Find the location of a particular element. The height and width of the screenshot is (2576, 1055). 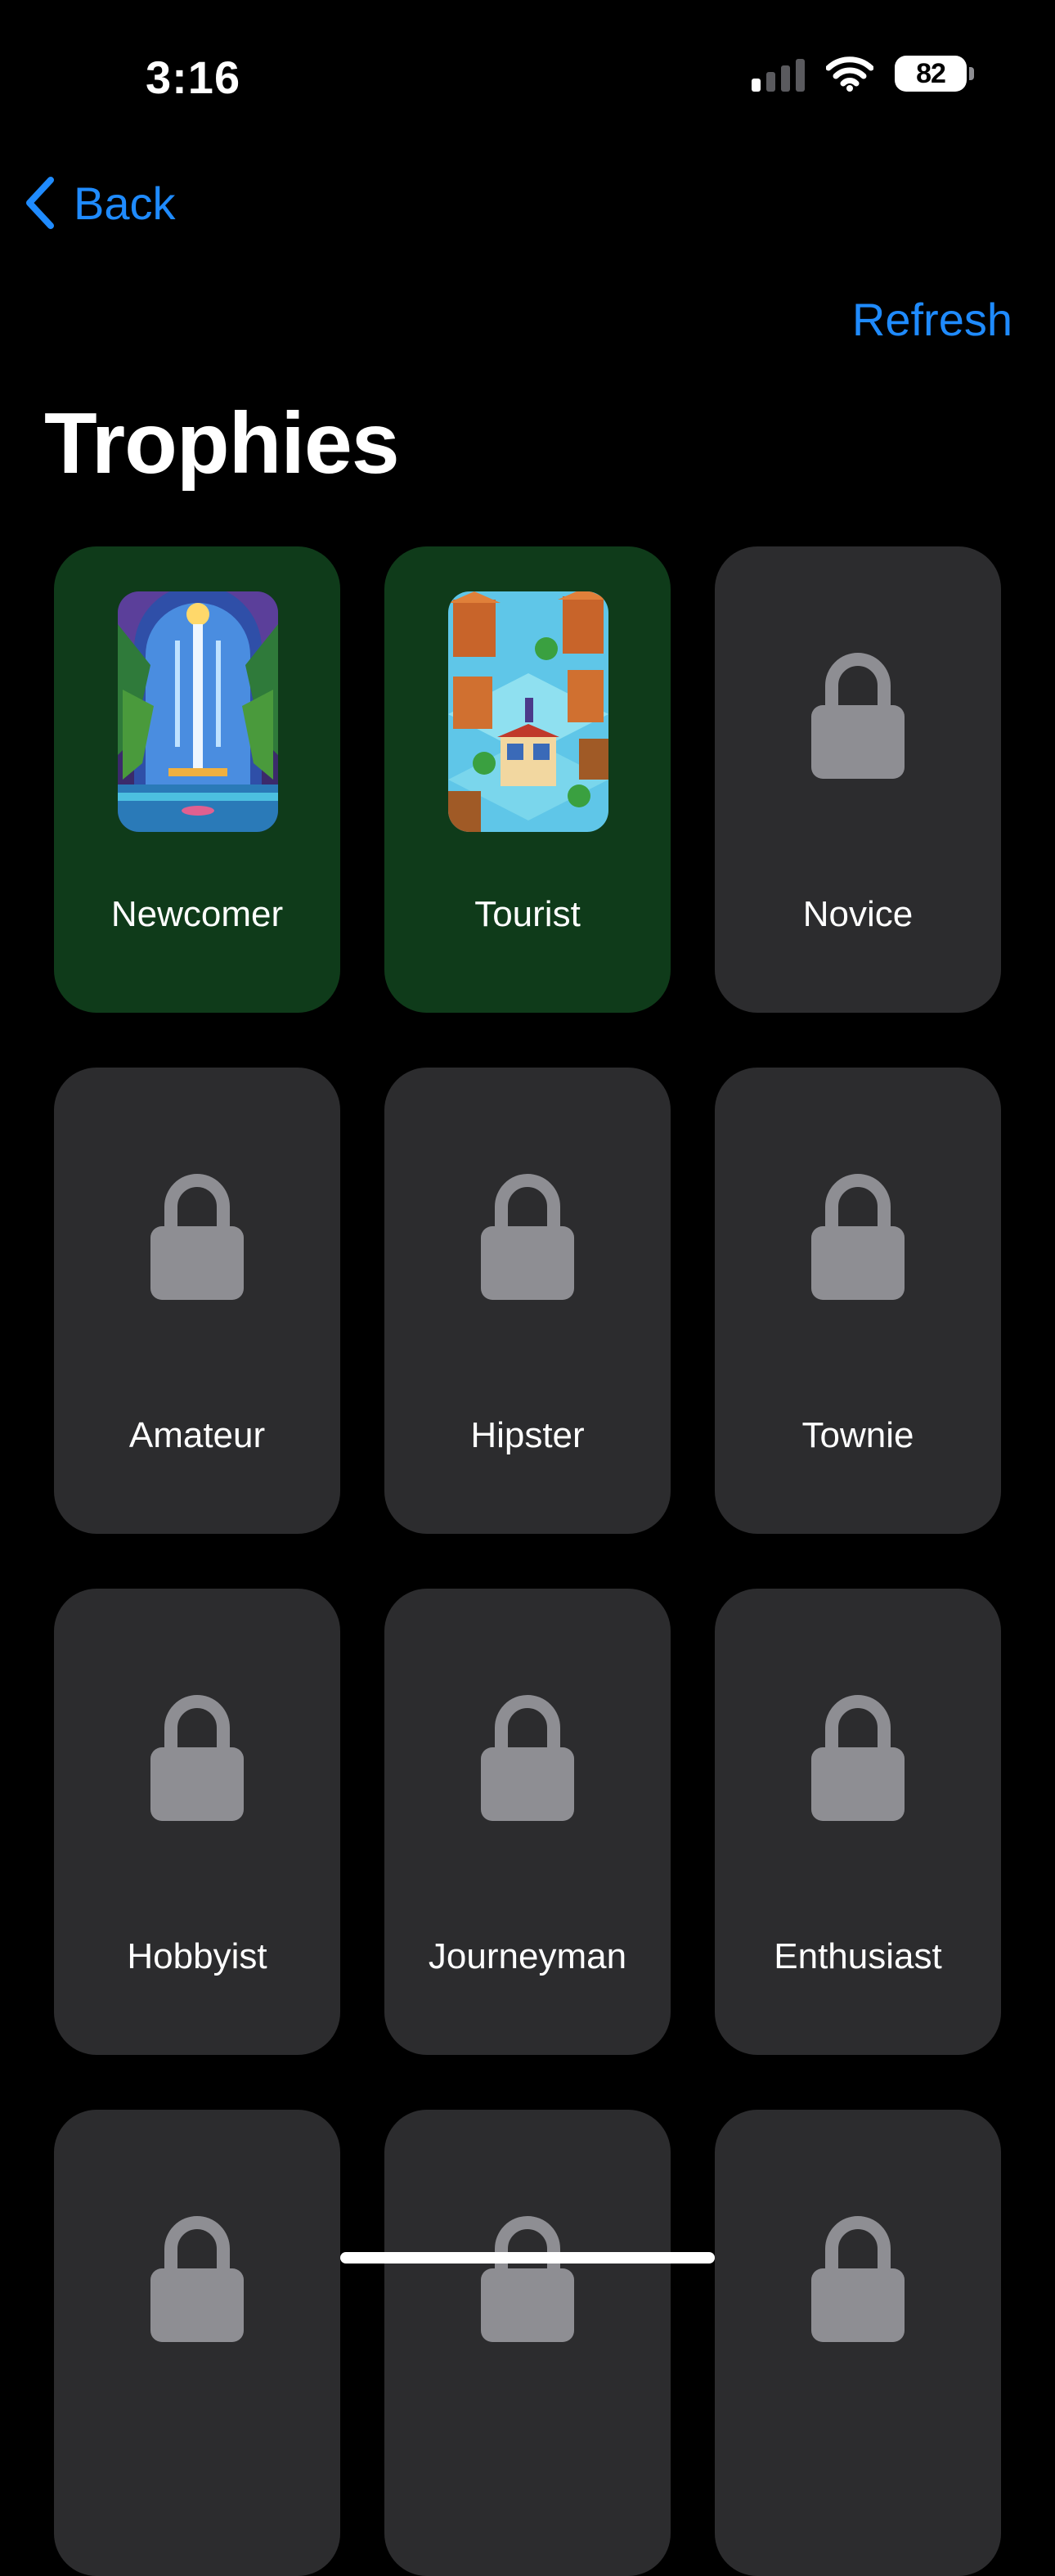

trophy-card-newcomer: Newcomer is located at coordinates (197, 779).